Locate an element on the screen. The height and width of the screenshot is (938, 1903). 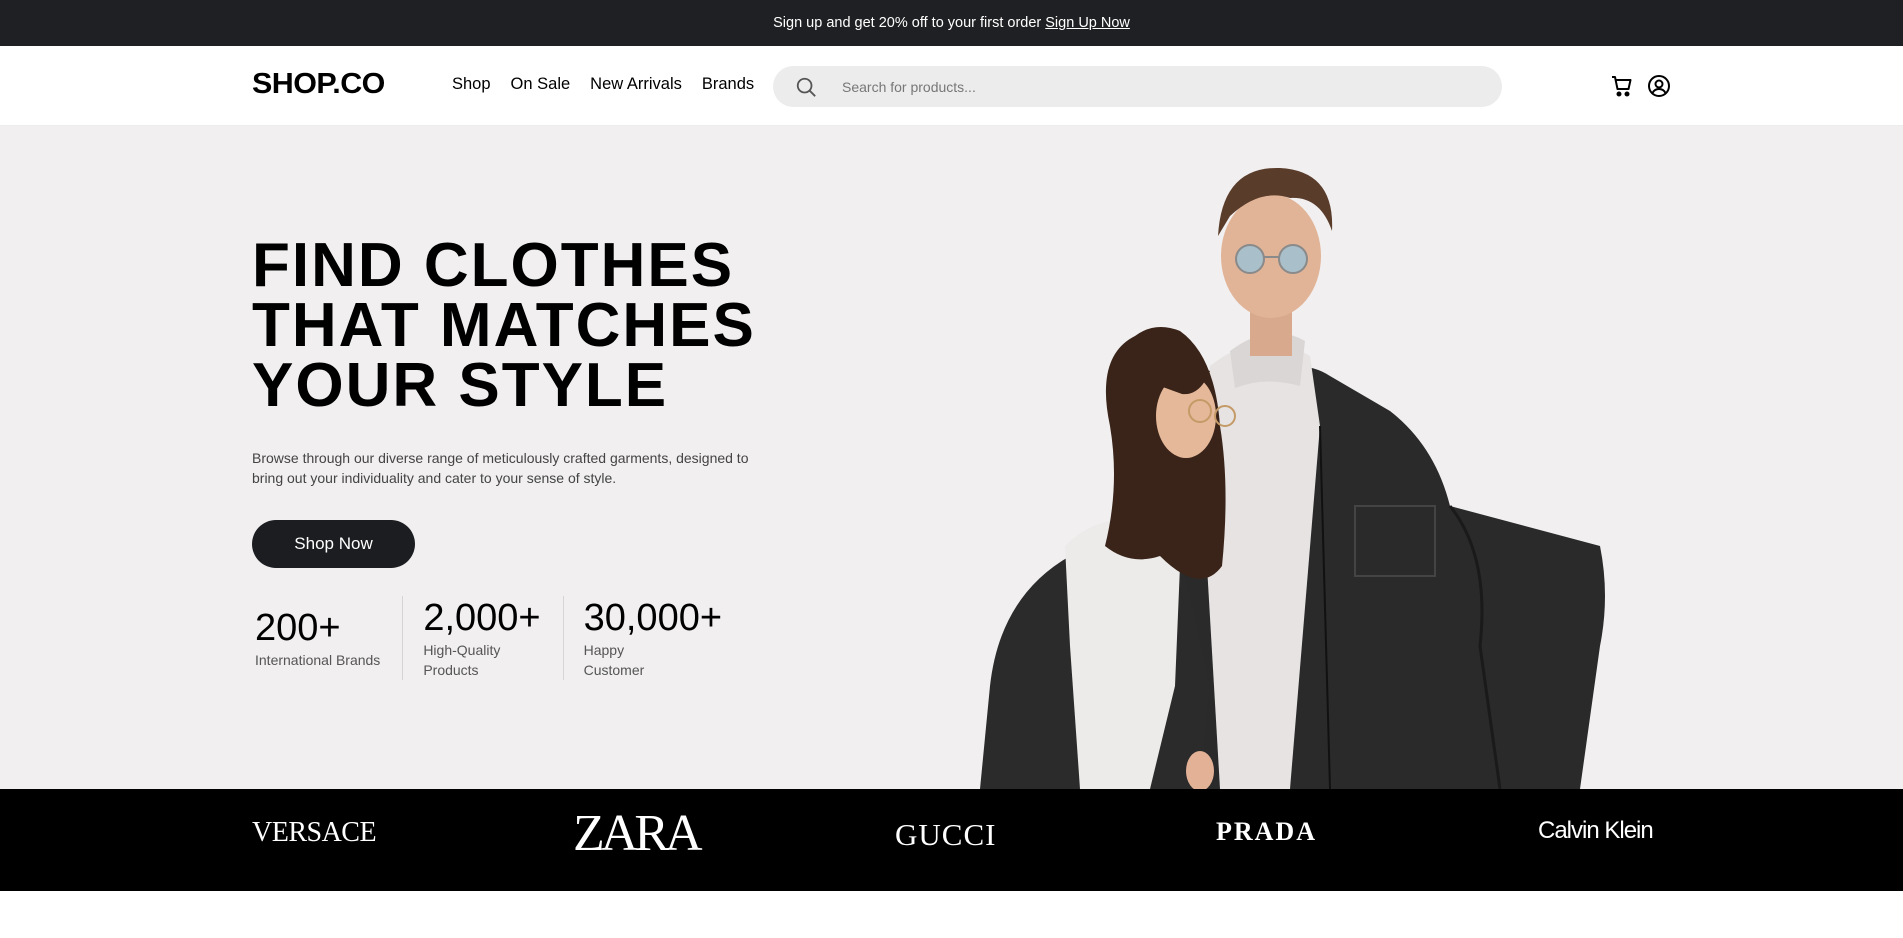
search-input is located at coordinates (1142, 86).